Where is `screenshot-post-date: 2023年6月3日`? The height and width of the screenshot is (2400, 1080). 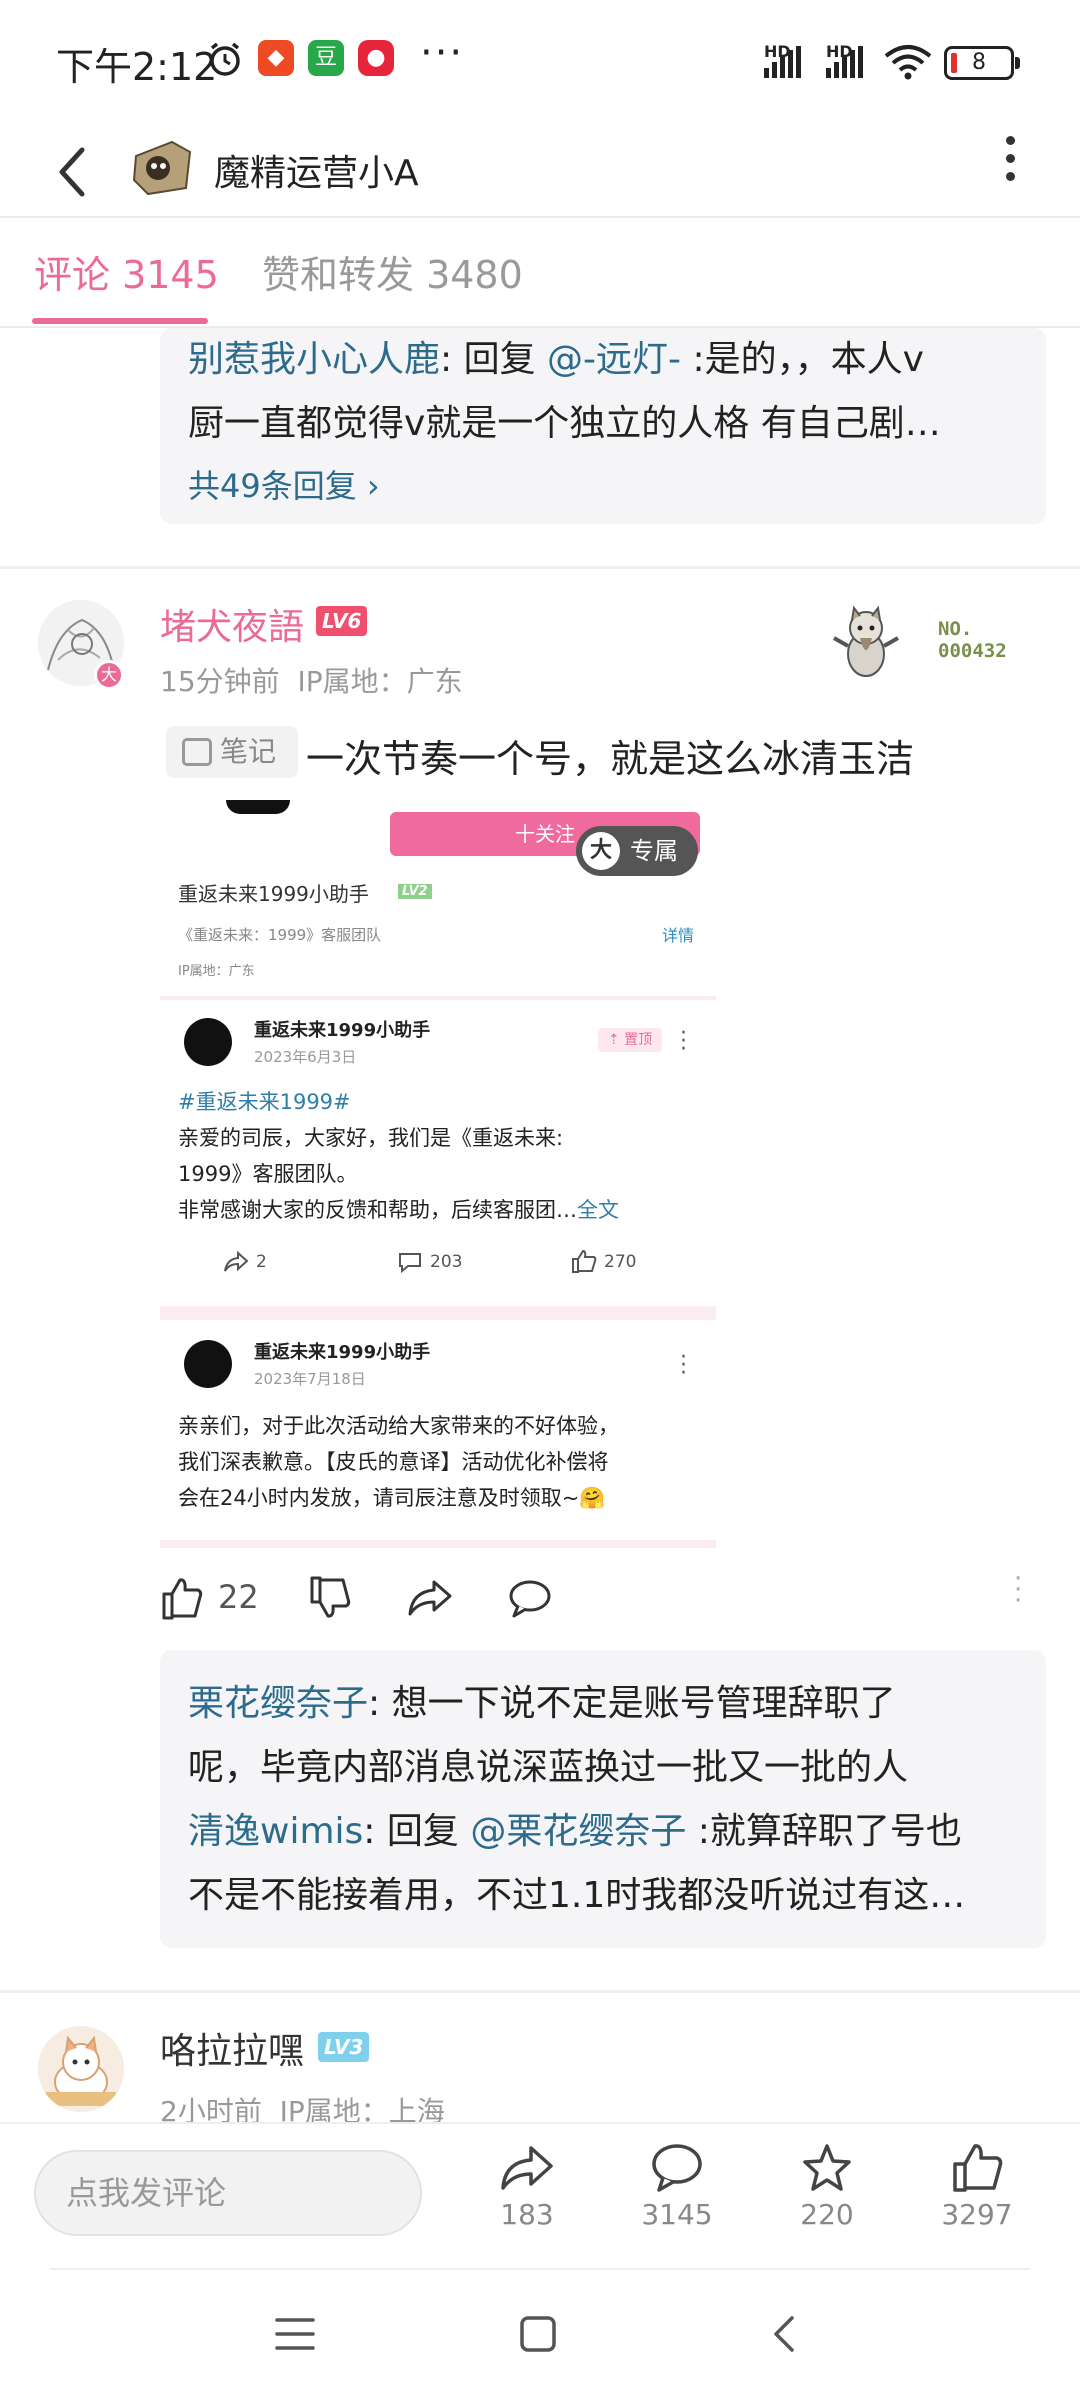 screenshot-post-date: 2023年6月3日 is located at coordinates (305, 1057).